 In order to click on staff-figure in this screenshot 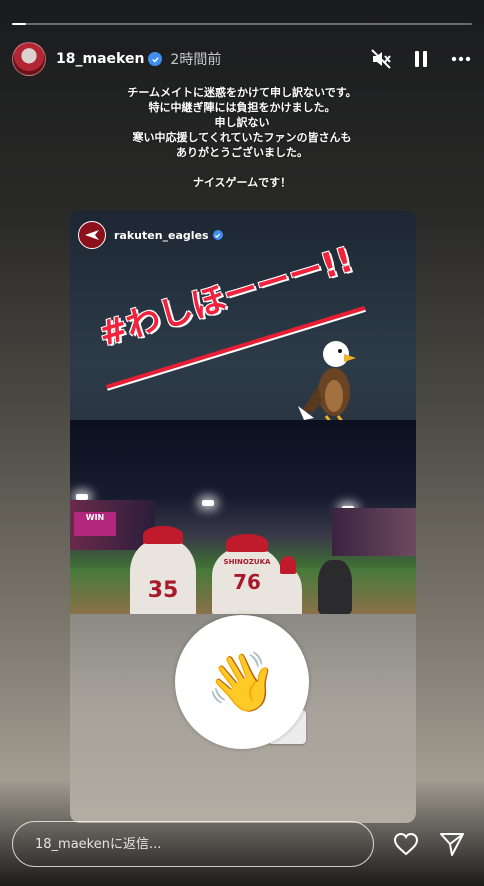, I will do `click(335, 587)`.